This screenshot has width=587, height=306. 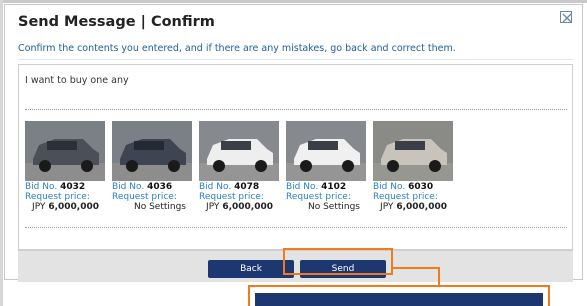 I want to click on dialog-title: Send Message | Confirm, so click(x=116, y=22).